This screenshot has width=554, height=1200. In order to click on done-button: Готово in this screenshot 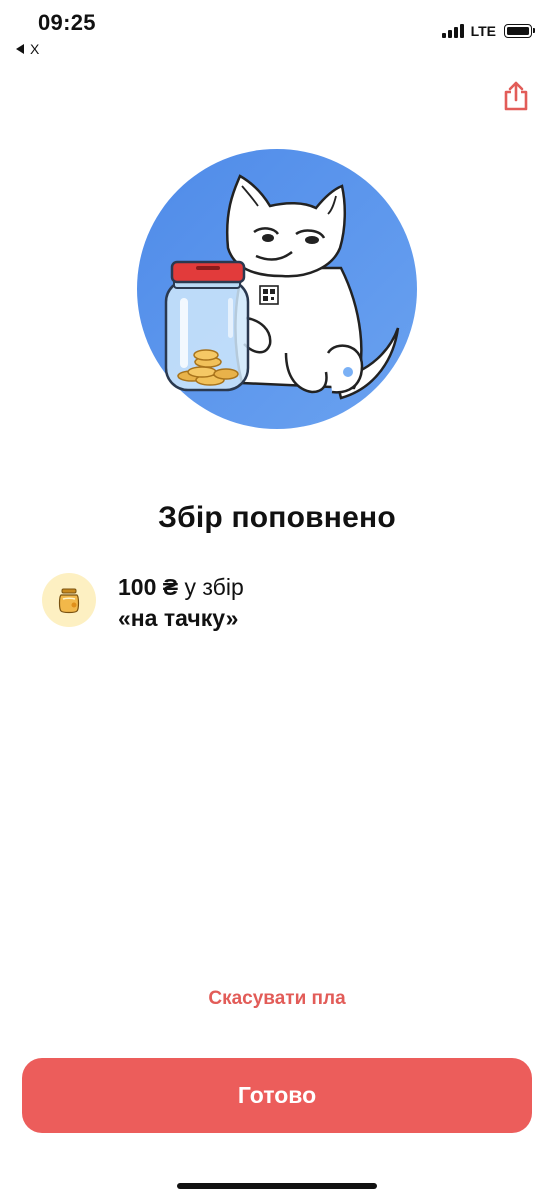, I will do `click(277, 1095)`.